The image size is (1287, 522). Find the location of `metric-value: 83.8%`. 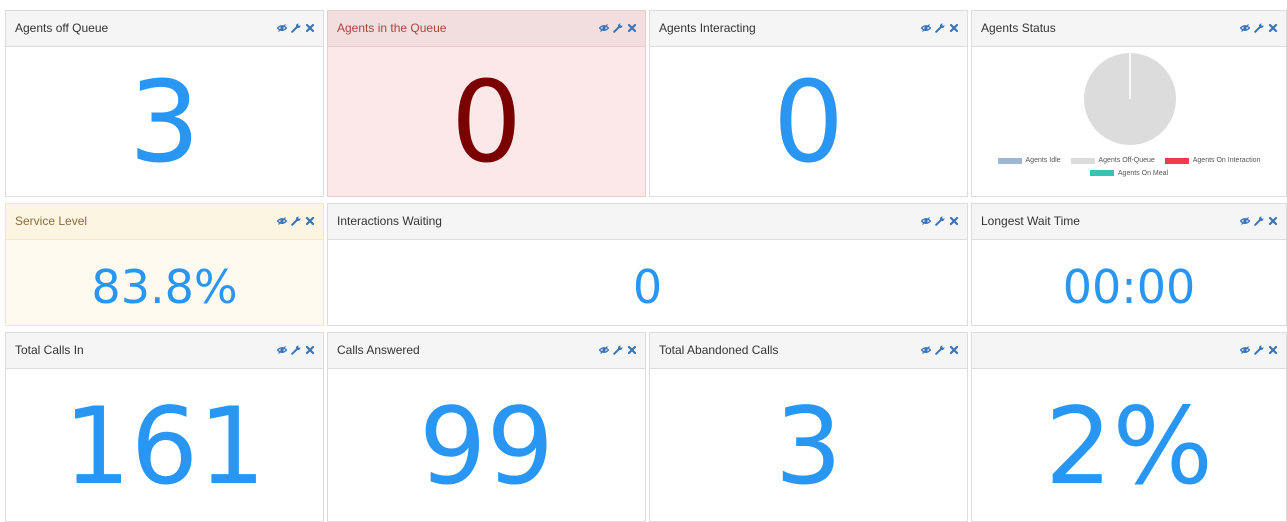

metric-value: 83.8% is located at coordinates (164, 287).